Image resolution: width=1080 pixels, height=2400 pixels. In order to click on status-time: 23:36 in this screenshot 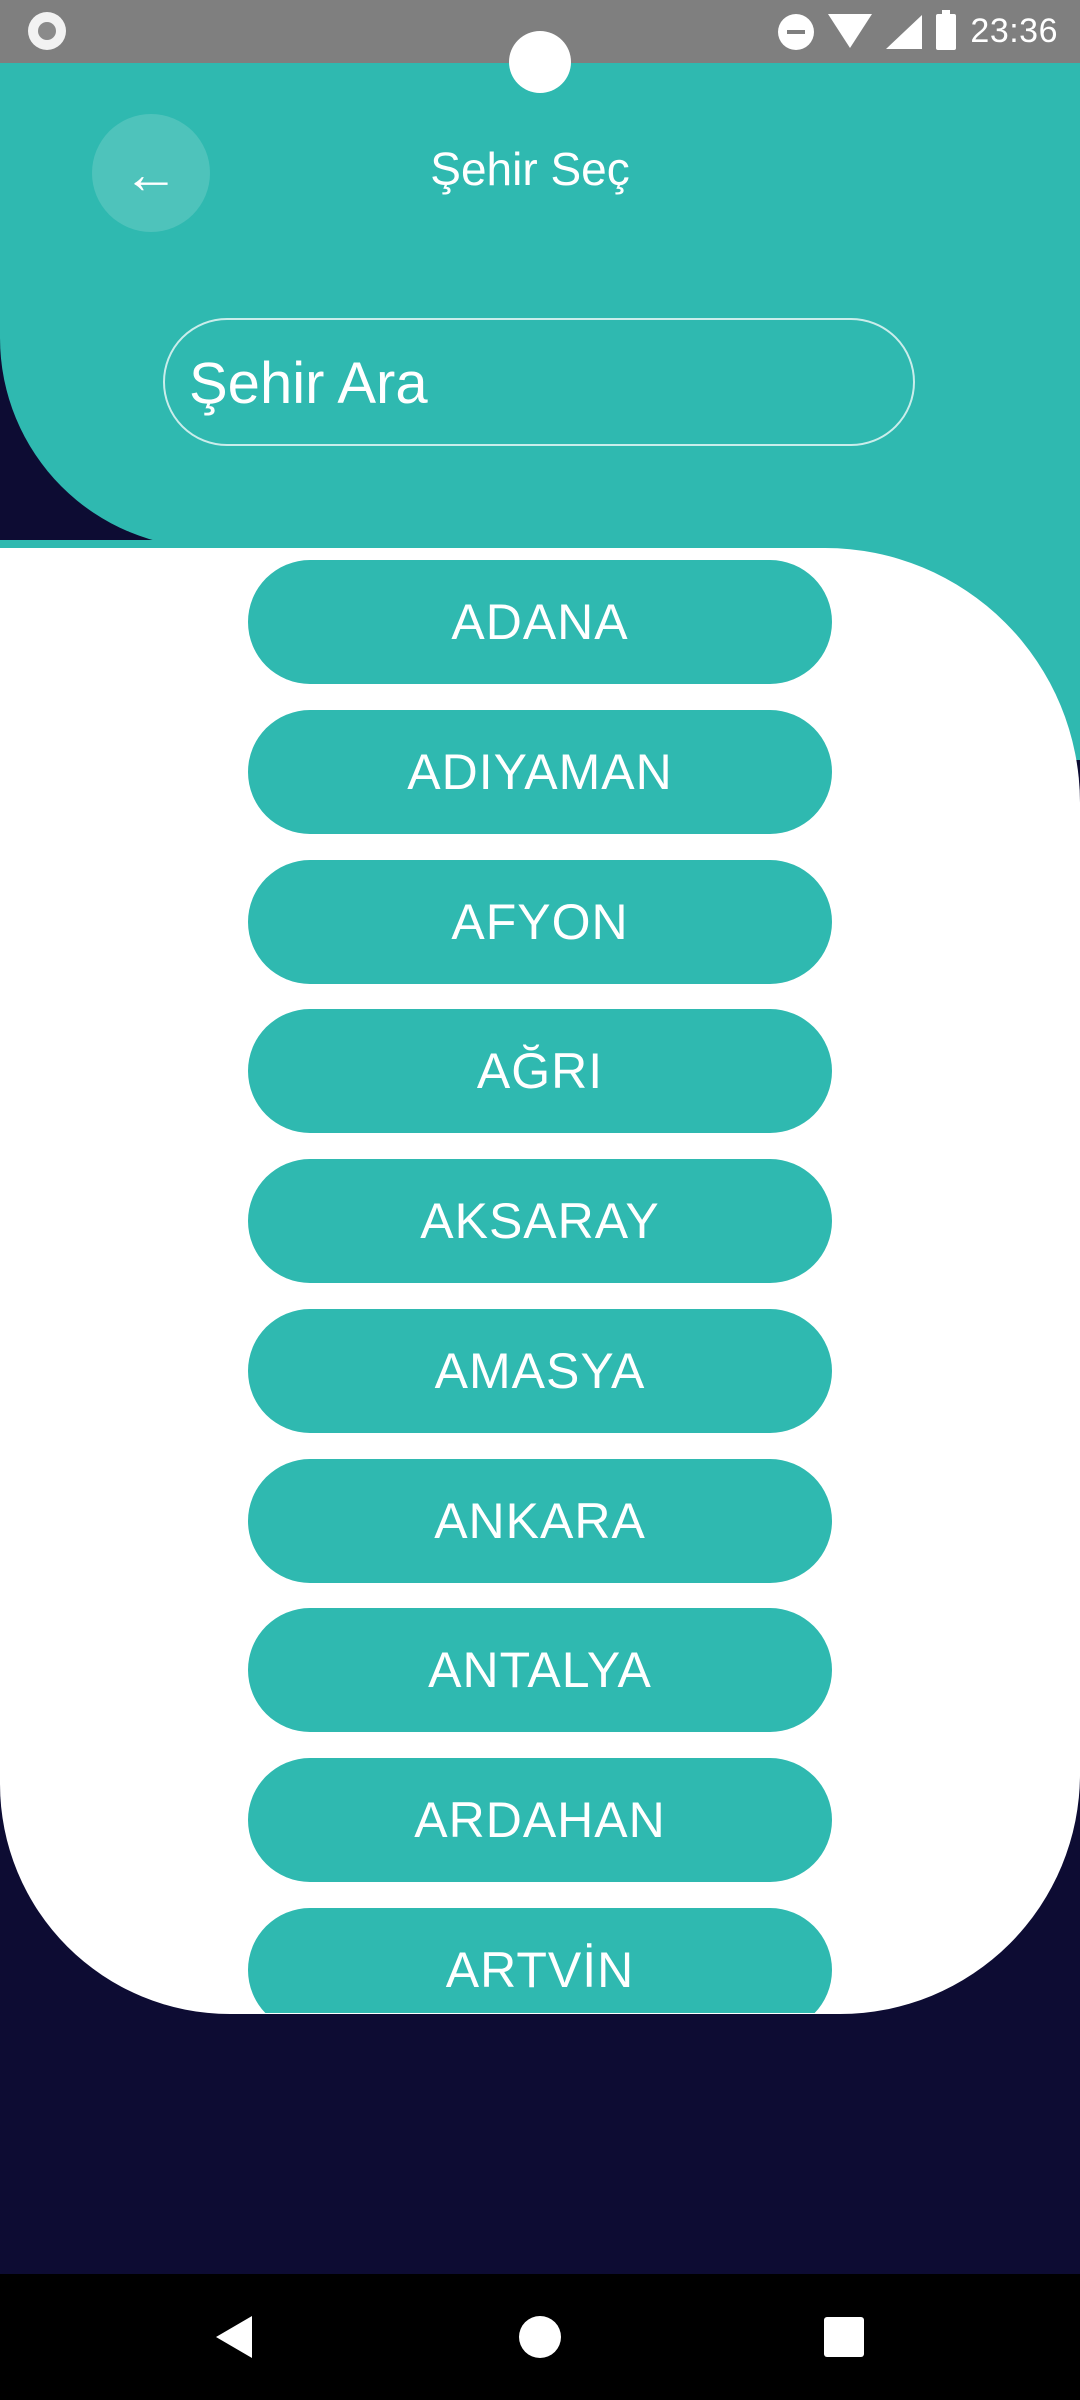, I will do `click(1014, 31)`.